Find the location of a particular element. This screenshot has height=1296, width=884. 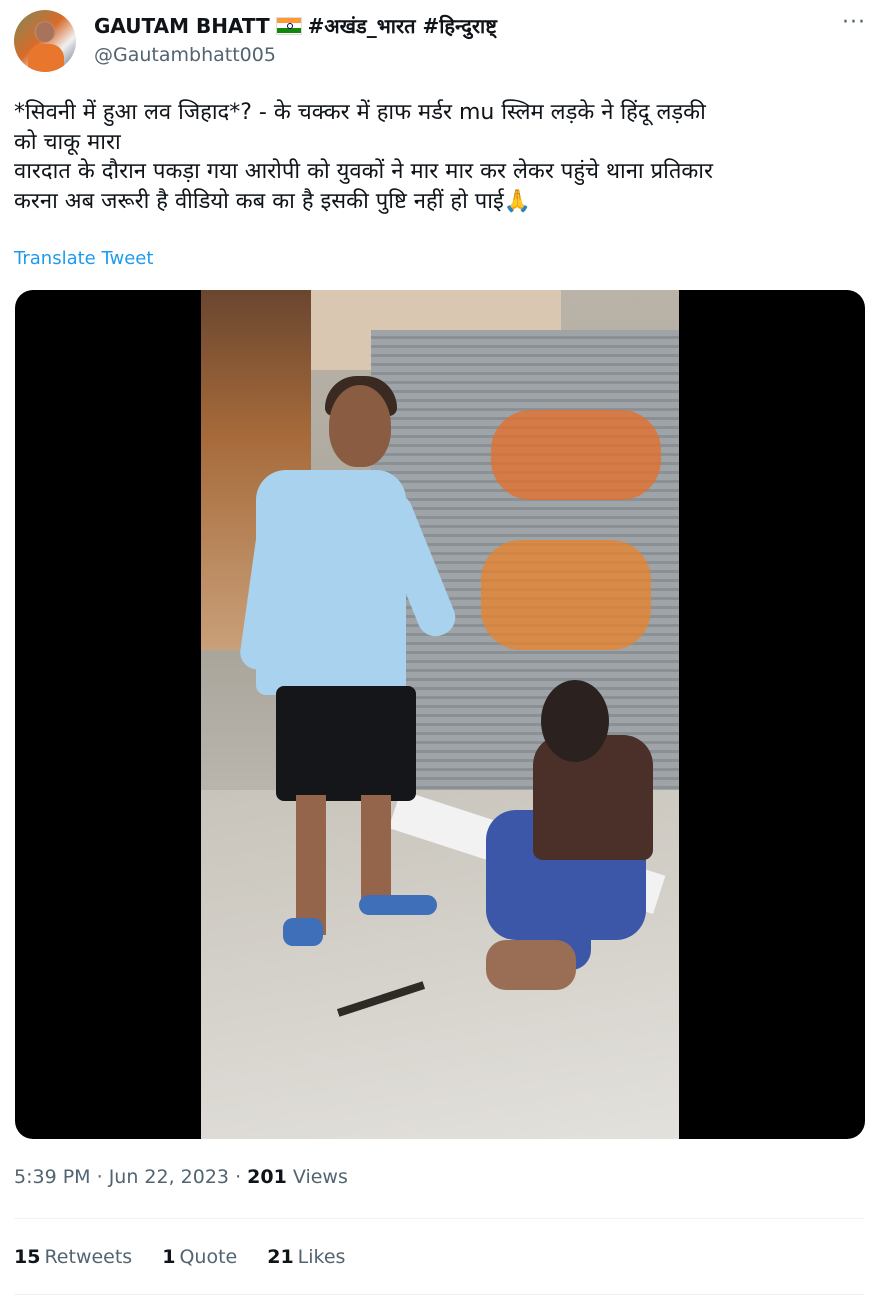

india-flag-icon is located at coordinates (288, 25).